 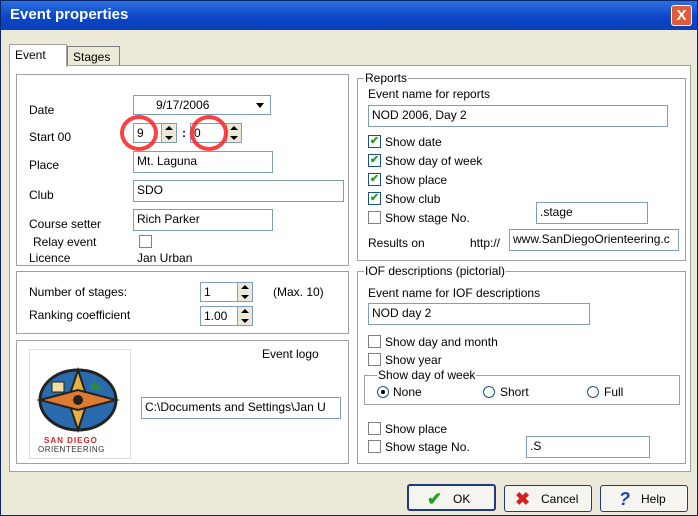 I want to click on chevron-down-icon, so click(x=260, y=105).